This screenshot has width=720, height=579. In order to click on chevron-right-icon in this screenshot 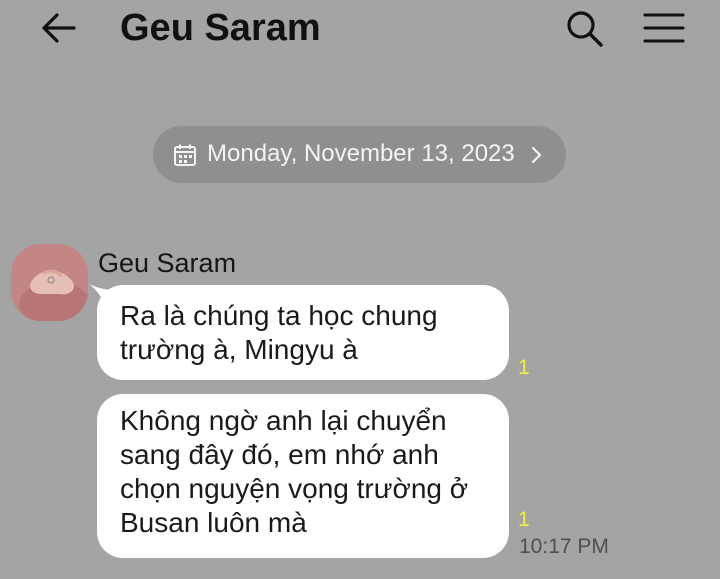, I will do `click(536, 155)`.